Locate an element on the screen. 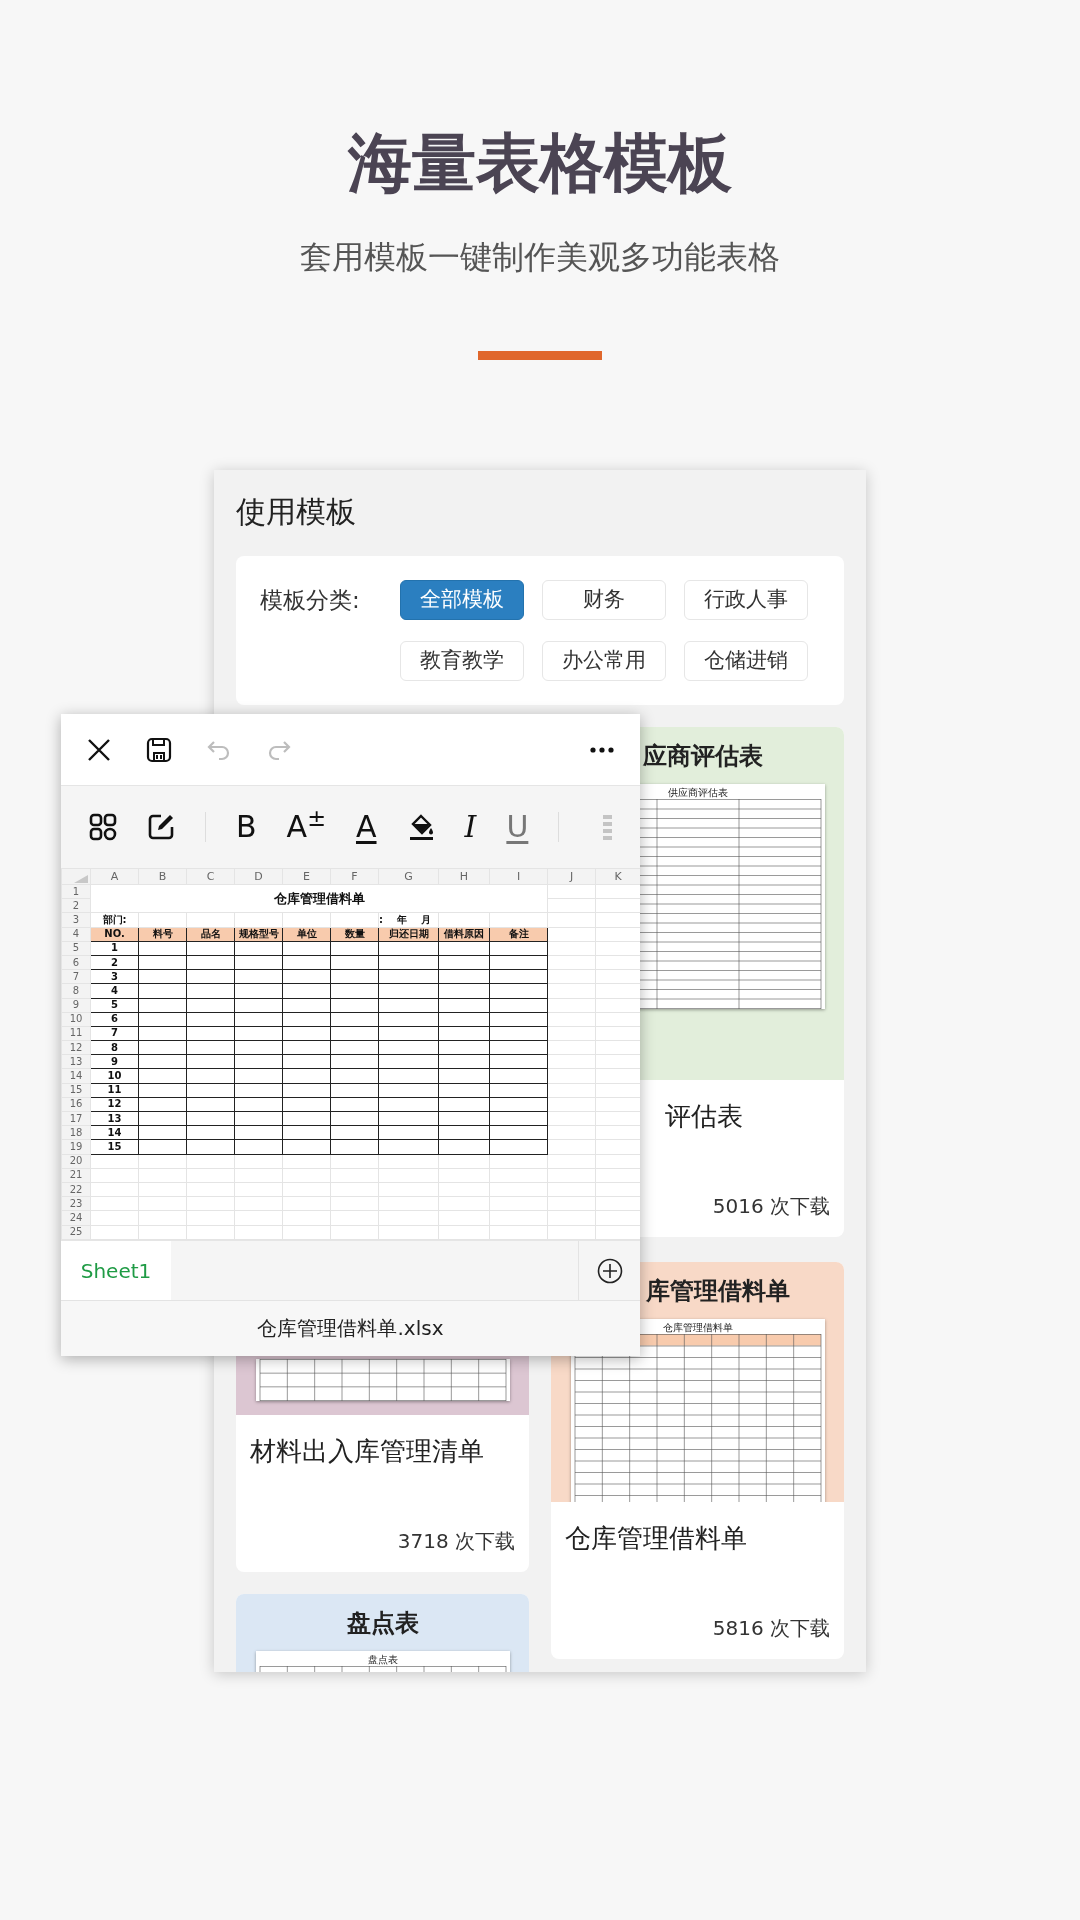 Image resolution: width=1080 pixels, height=1920 pixels. add-sheet-icon is located at coordinates (609, 1270).